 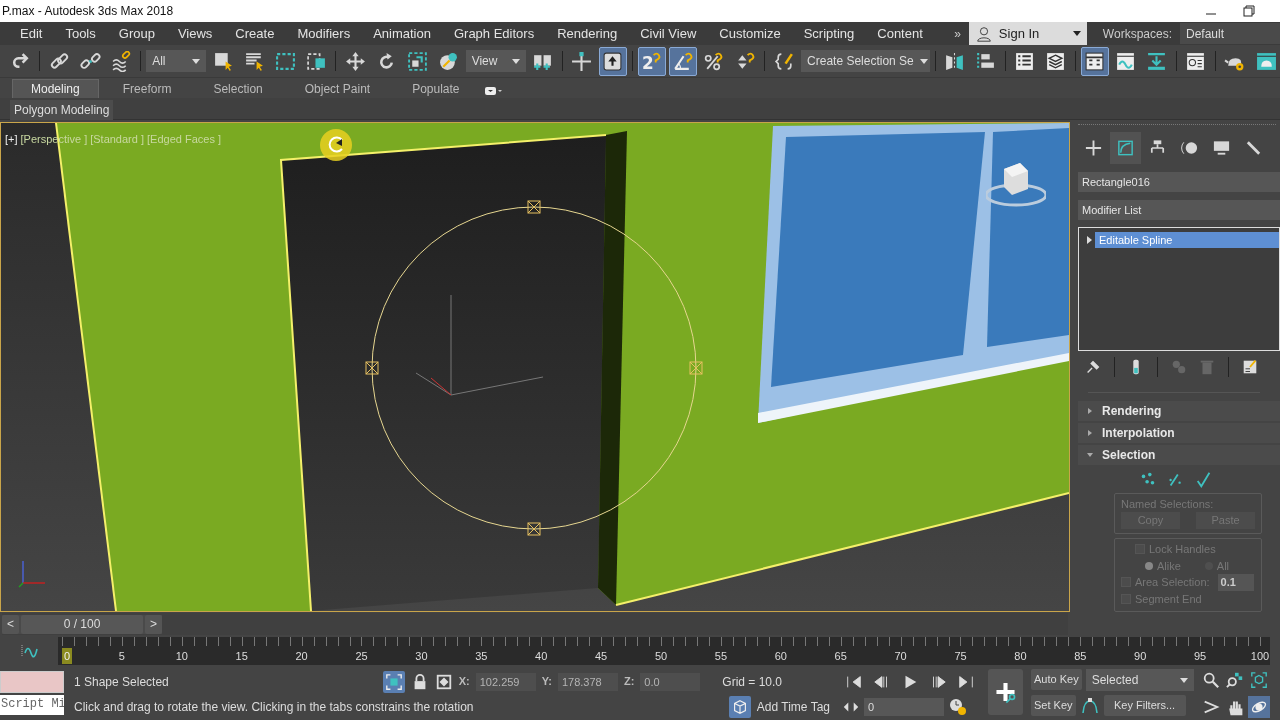 I want to click on set-key-button, so click(x=1005, y=692).